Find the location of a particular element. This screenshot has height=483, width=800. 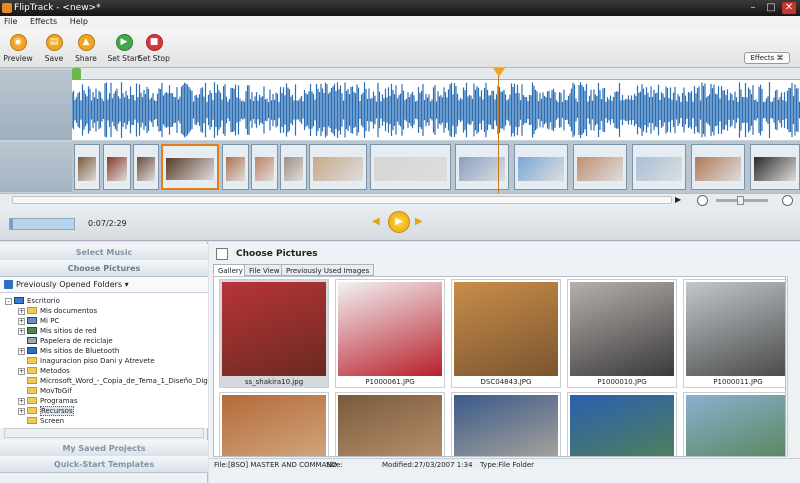

tree-item-label: Mis sitios de red is located at coordinates (68, 331).